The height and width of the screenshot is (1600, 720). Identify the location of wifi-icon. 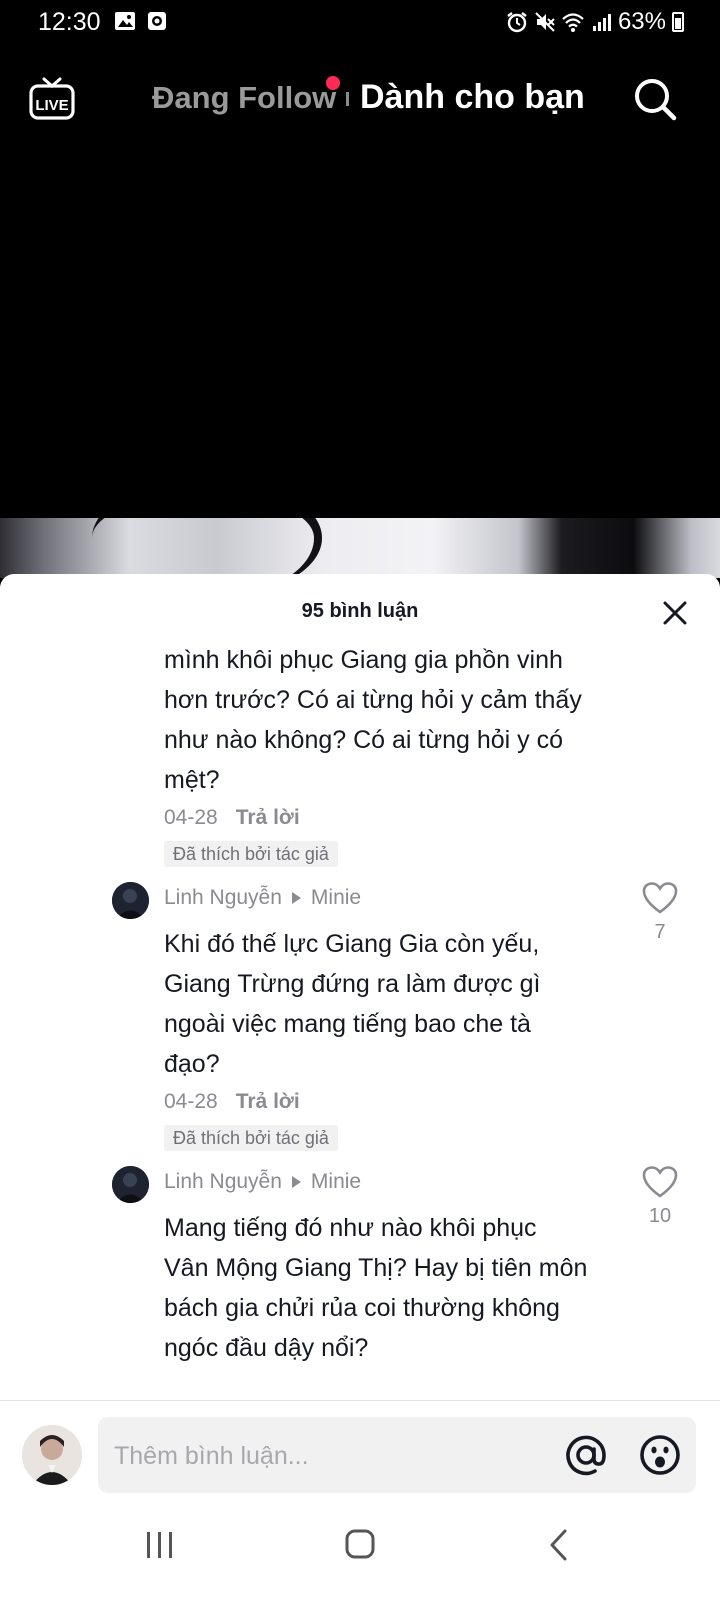
(573, 22).